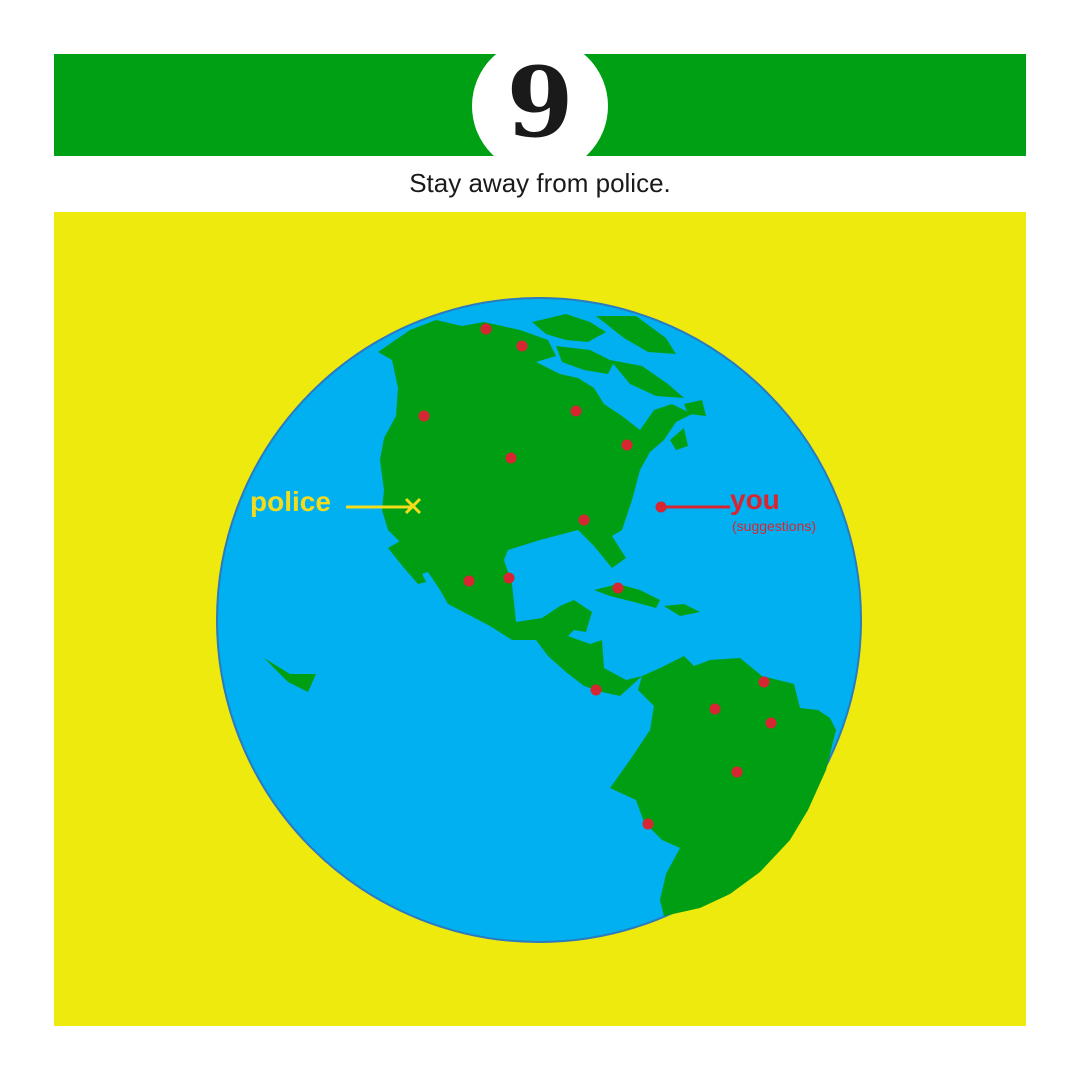 This screenshot has height=1080, width=1080. What do you see at coordinates (755, 499) in the screenshot?
I see `you-label: you` at bounding box center [755, 499].